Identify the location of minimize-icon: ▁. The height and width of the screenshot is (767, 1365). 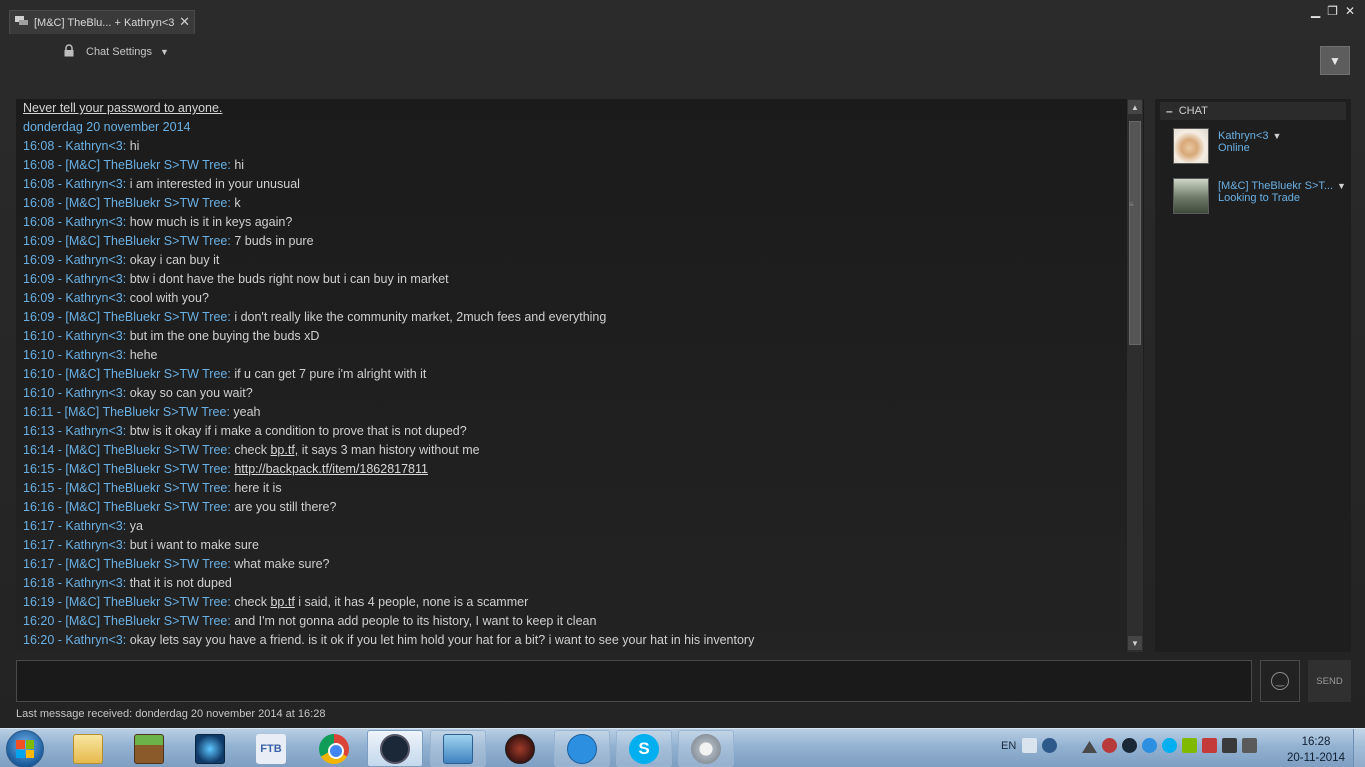
(1315, 11).